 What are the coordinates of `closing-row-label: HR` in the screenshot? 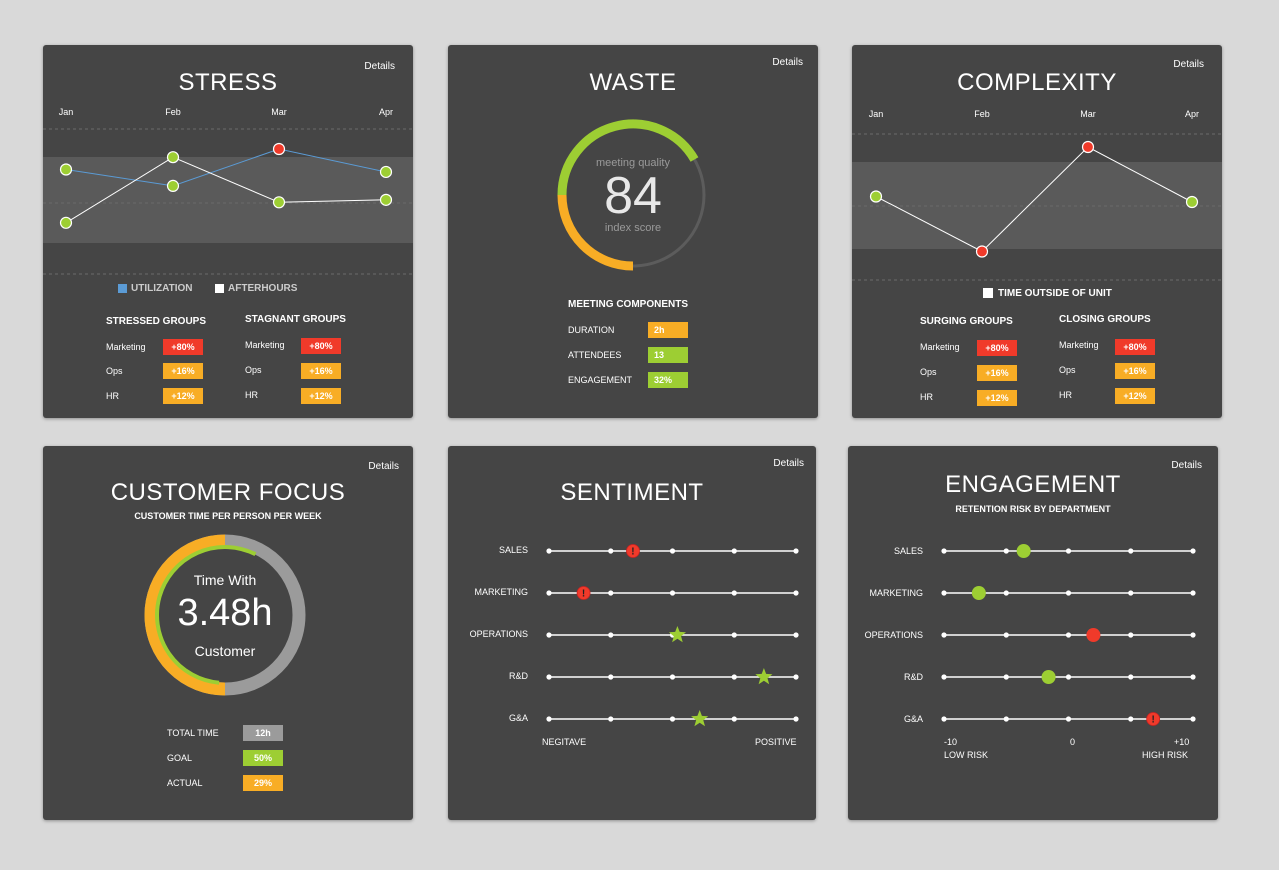 It's located at (1065, 395).